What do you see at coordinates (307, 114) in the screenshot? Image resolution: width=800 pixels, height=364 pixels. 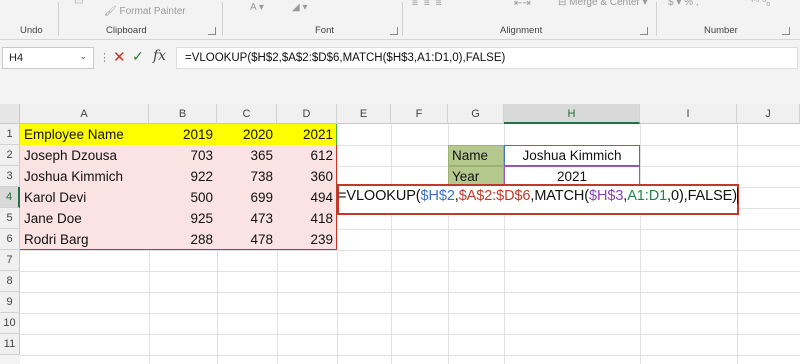 I see `column-header-d: D` at bounding box center [307, 114].